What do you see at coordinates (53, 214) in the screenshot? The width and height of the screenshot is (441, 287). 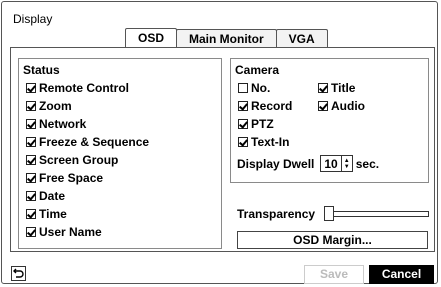 I see `checkbox-label: Time` at bounding box center [53, 214].